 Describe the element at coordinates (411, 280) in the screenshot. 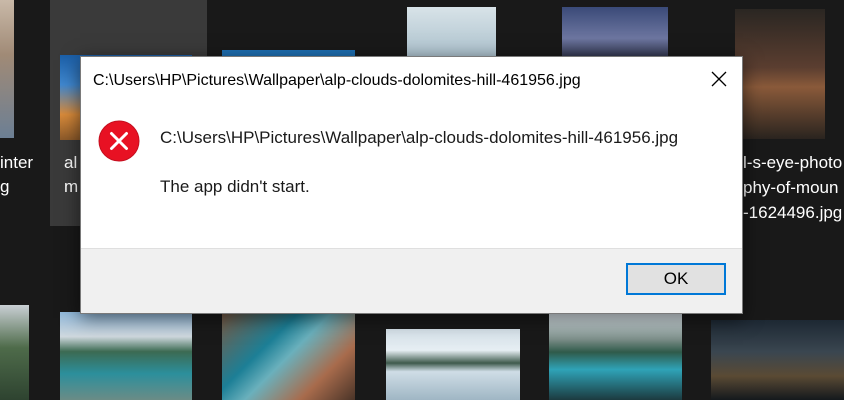

I see `dialog-footer: OK` at that location.